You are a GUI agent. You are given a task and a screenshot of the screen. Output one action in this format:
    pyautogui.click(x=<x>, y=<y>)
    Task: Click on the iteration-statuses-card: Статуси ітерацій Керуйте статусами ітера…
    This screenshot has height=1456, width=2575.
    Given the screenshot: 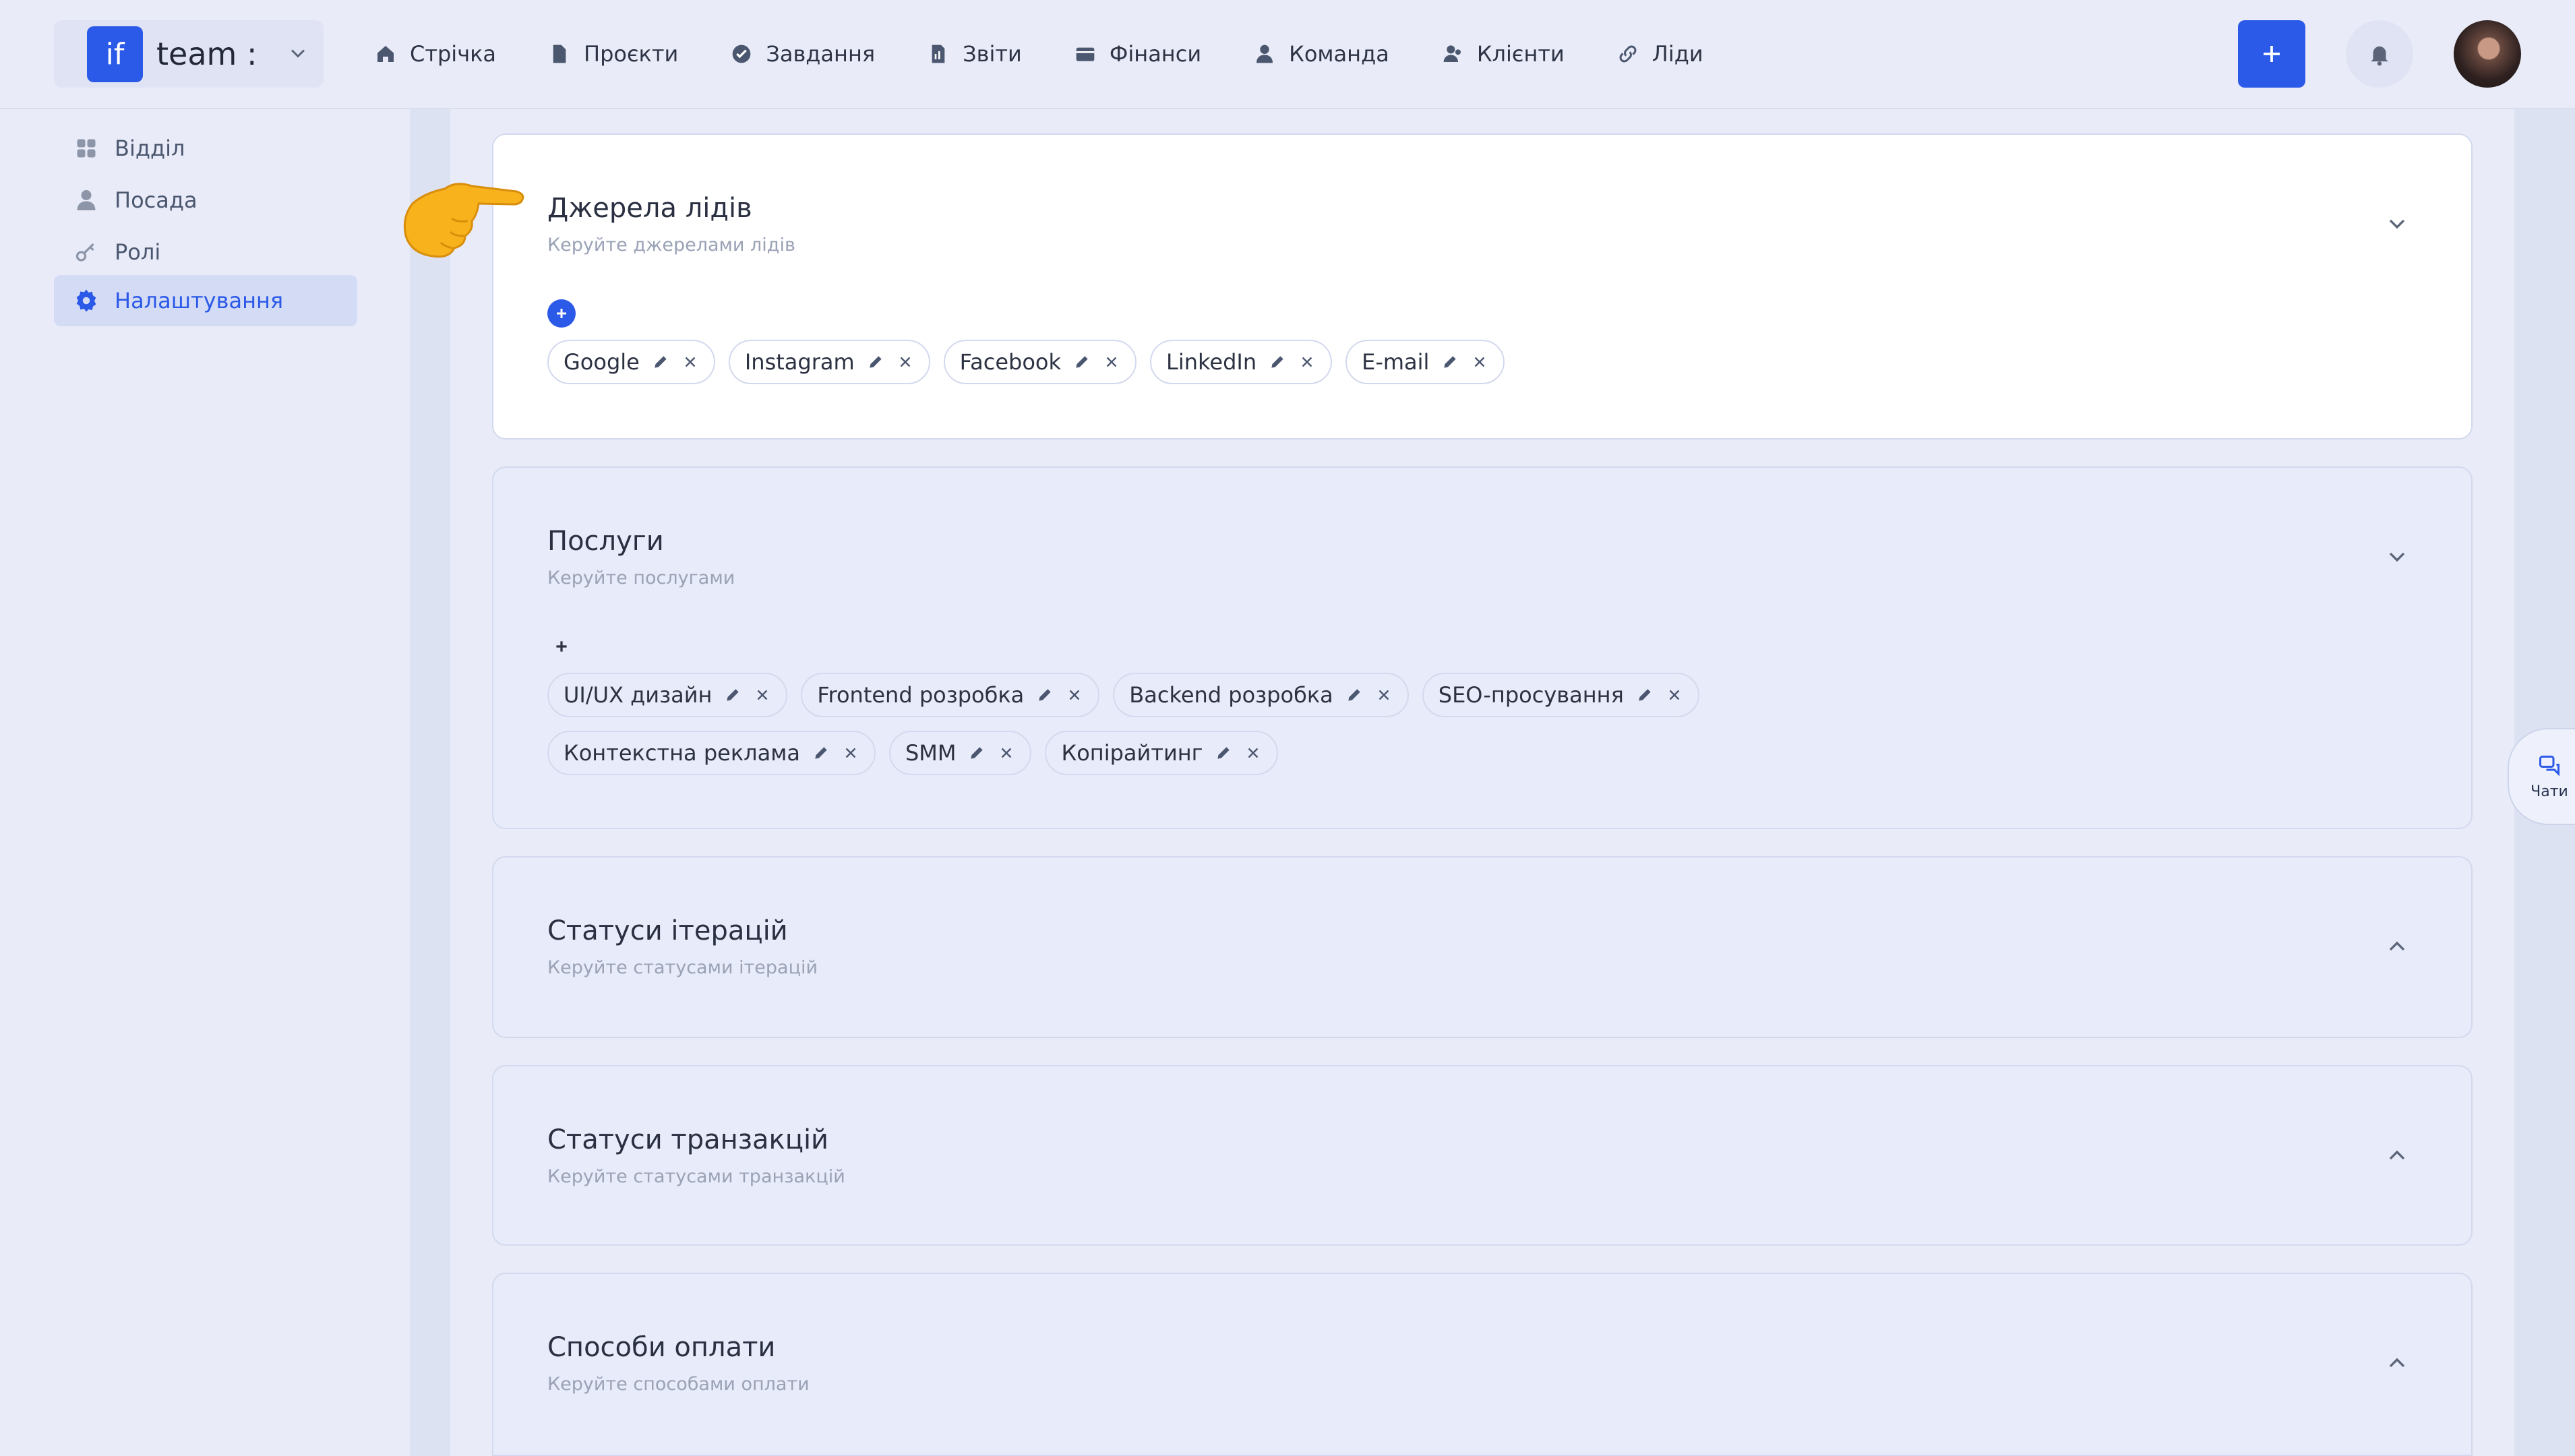 What is the action you would take?
    pyautogui.click(x=1482, y=947)
    